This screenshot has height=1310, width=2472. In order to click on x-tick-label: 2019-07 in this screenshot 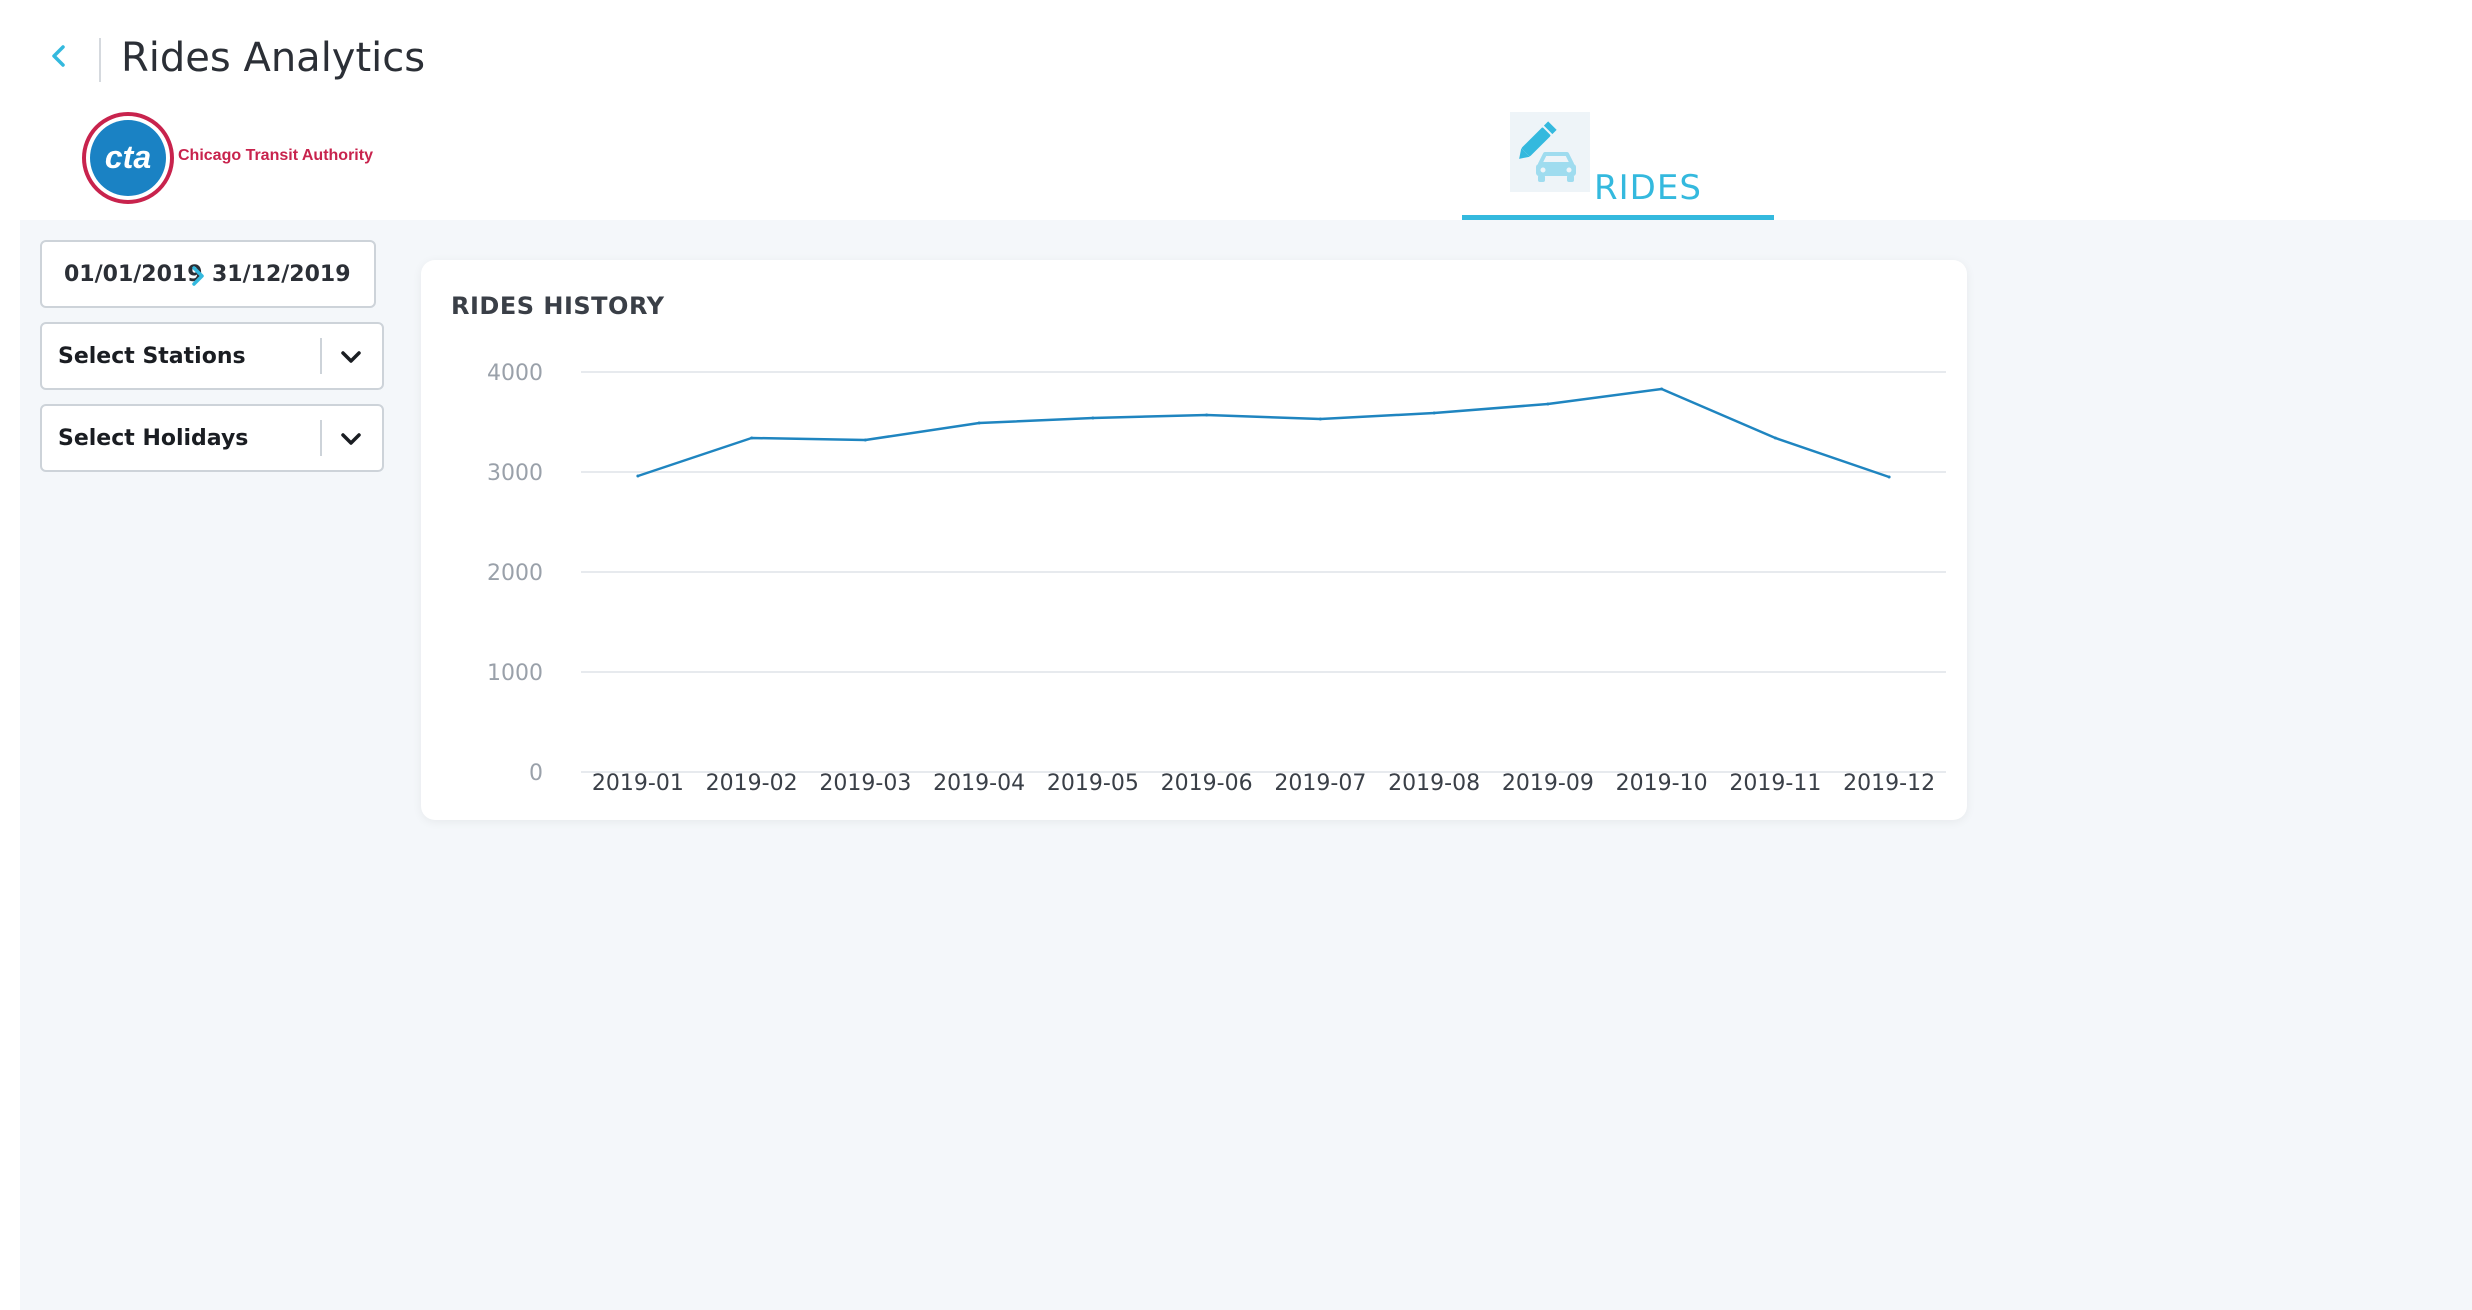, I will do `click(1320, 783)`.